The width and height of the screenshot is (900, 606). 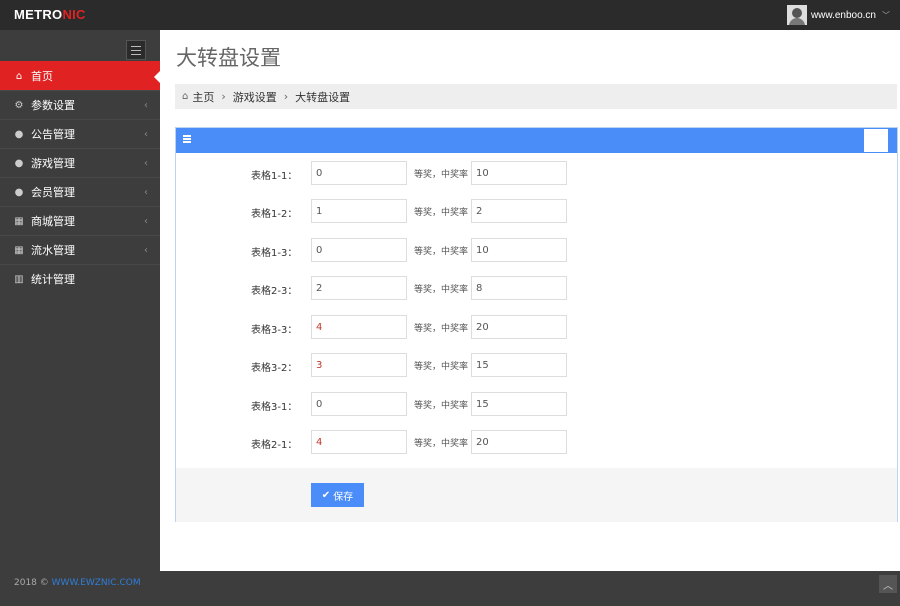 What do you see at coordinates (53, 105) in the screenshot?
I see `sidebar-item-label: 参数设置` at bounding box center [53, 105].